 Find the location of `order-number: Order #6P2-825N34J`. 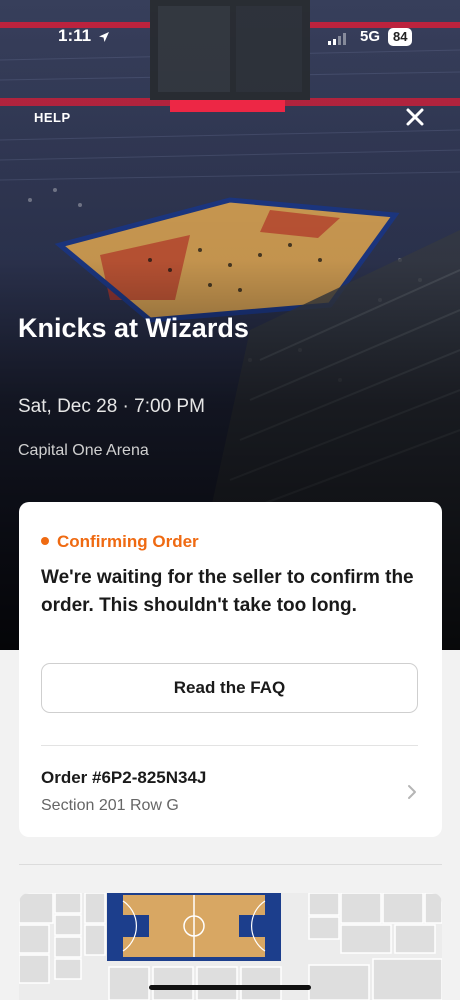

order-number: Order #6P2-825N34J is located at coordinates (124, 777).